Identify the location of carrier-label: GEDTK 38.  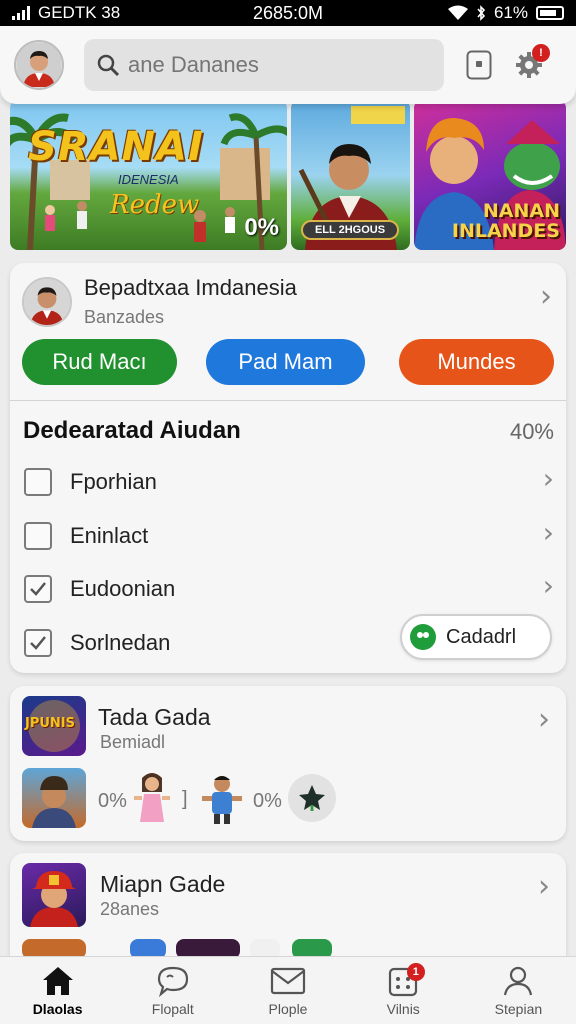
(79, 12).